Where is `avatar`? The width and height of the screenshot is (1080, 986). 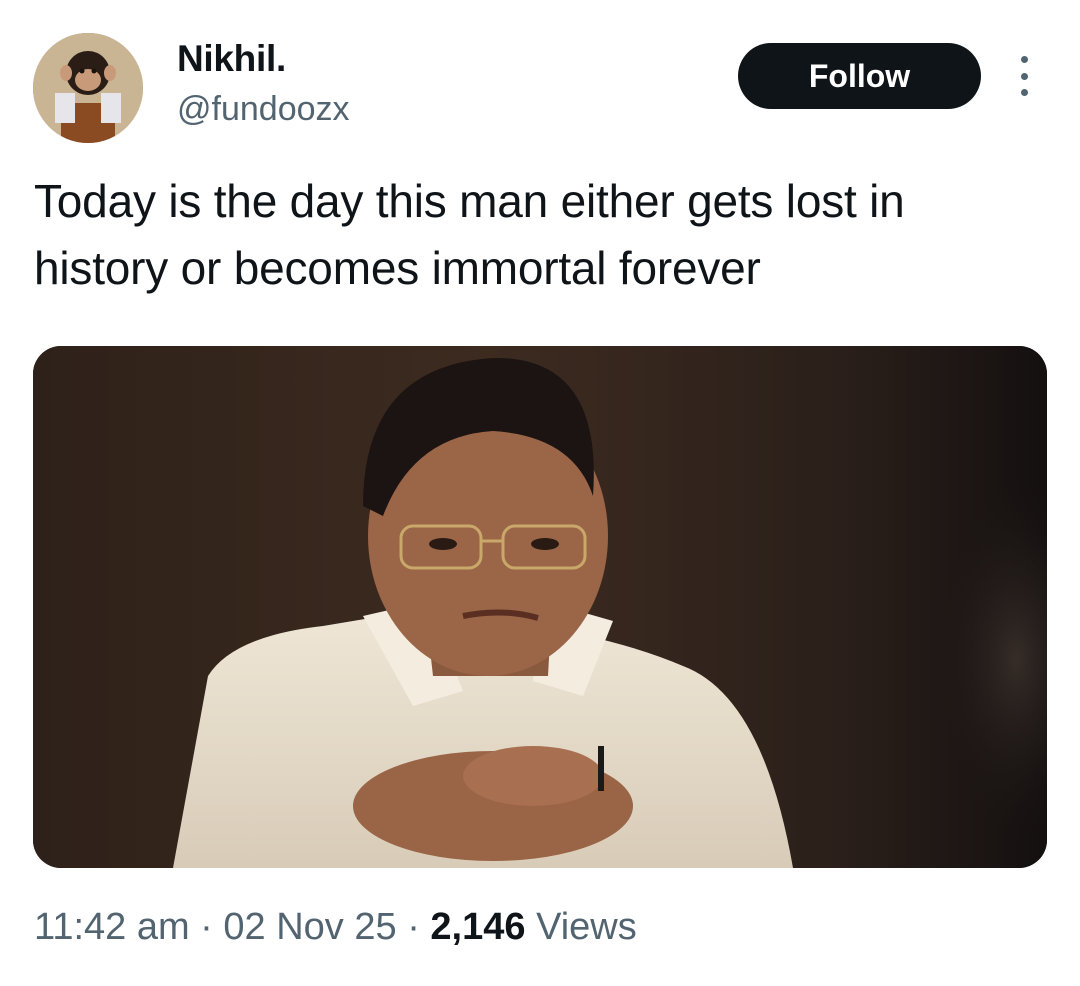 avatar is located at coordinates (88, 88).